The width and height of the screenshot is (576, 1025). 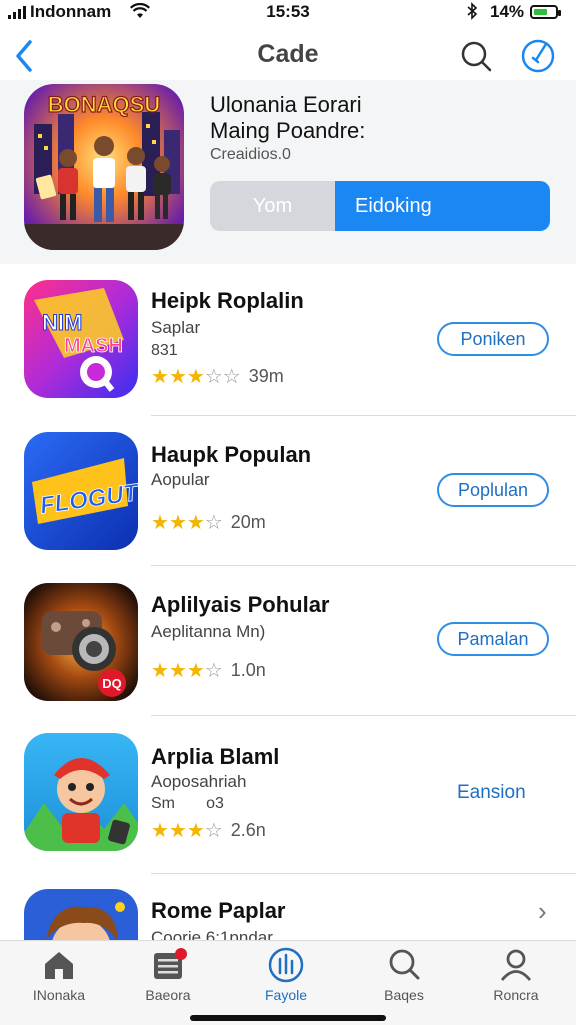 I want to click on library-icon, so click(x=170, y=963).